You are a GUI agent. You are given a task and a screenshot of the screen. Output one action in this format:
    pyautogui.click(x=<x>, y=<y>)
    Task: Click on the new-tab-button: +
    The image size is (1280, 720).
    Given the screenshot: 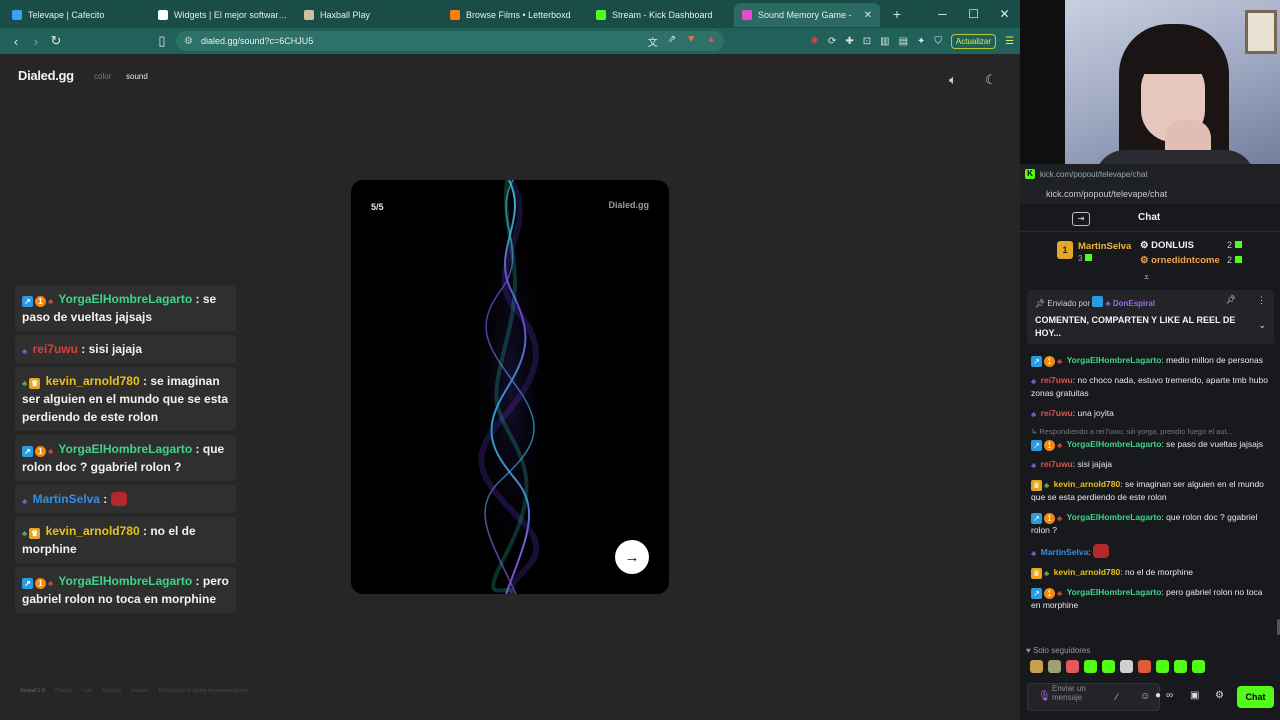 What is the action you would take?
    pyautogui.click(x=897, y=14)
    